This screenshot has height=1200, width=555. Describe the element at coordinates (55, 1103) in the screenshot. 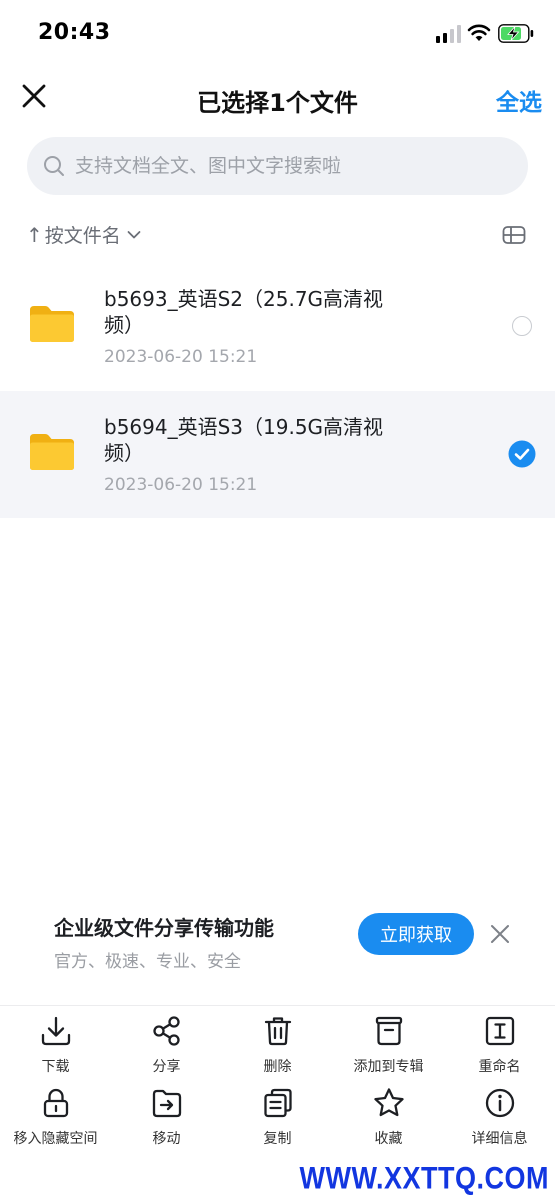

I see `lock-icon` at that location.